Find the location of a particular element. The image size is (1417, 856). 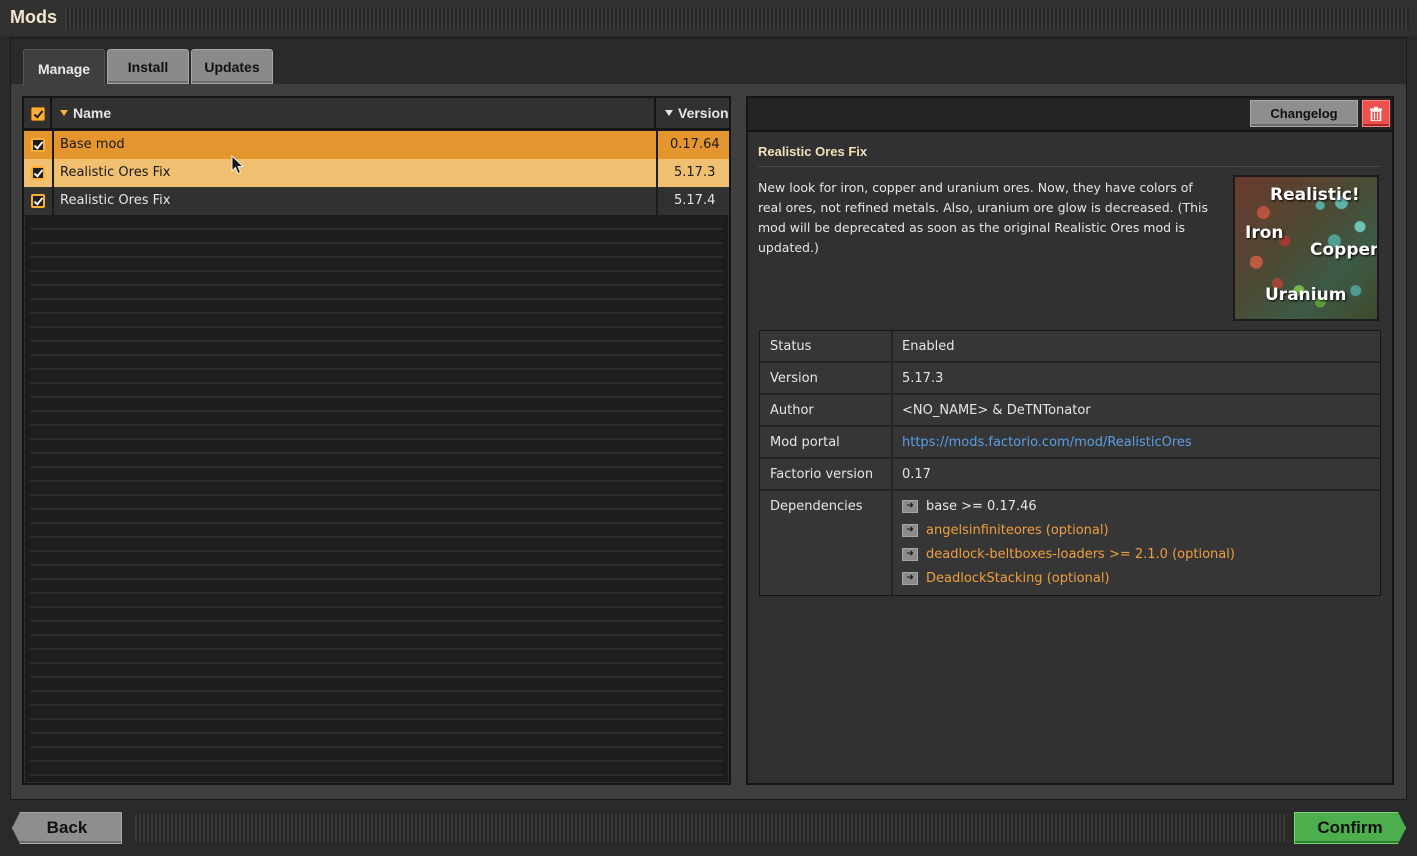

mod-version: 5.17.3 is located at coordinates (695, 172).